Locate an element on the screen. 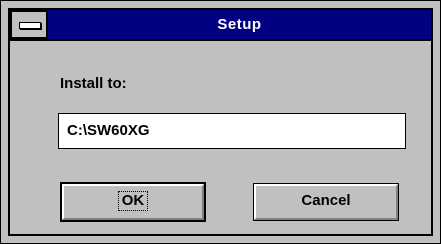  install-to-label: Install to: is located at coordinates (93, 83).